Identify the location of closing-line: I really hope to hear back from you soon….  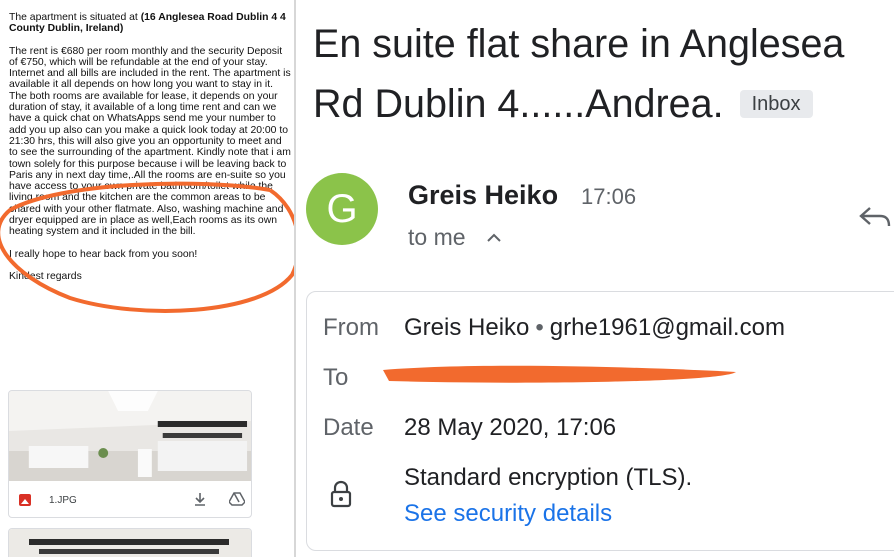
(103, 254).